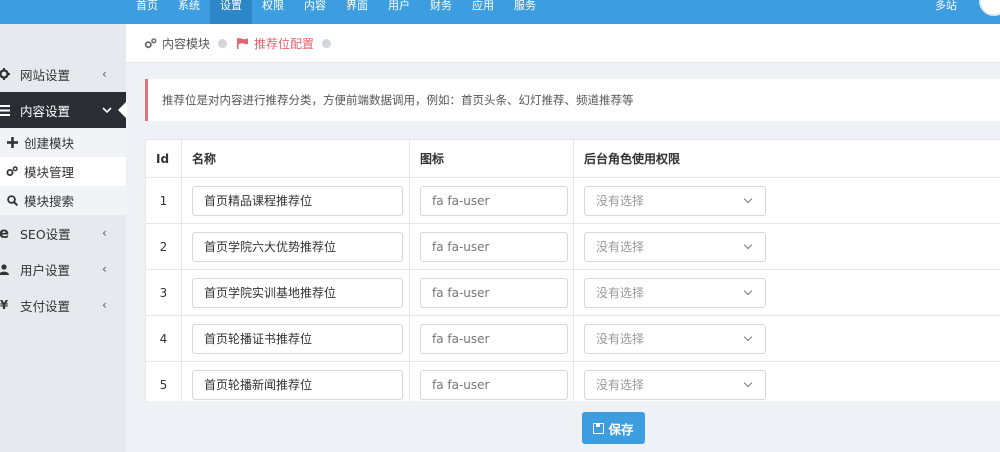  I want to click on nav-item-system: 系统, so click(189, 12).